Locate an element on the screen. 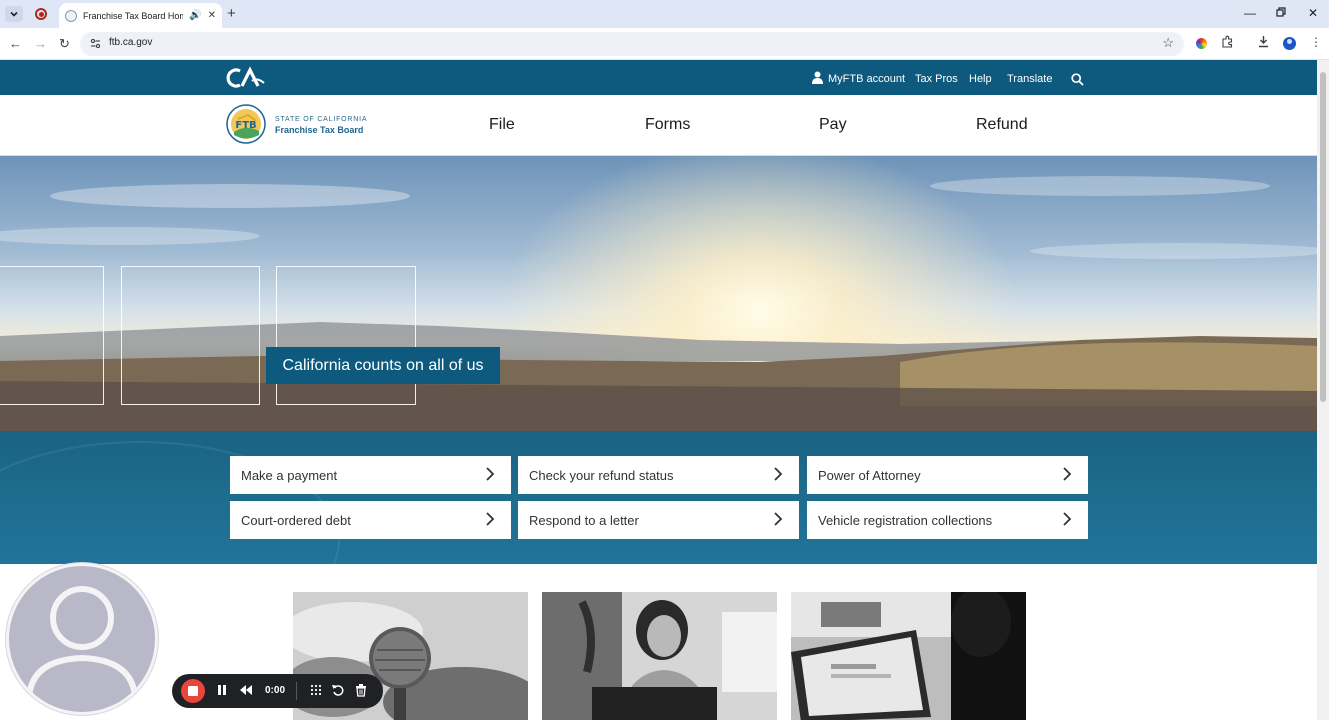  webcam-avatar is located at coordinates (82, 639).